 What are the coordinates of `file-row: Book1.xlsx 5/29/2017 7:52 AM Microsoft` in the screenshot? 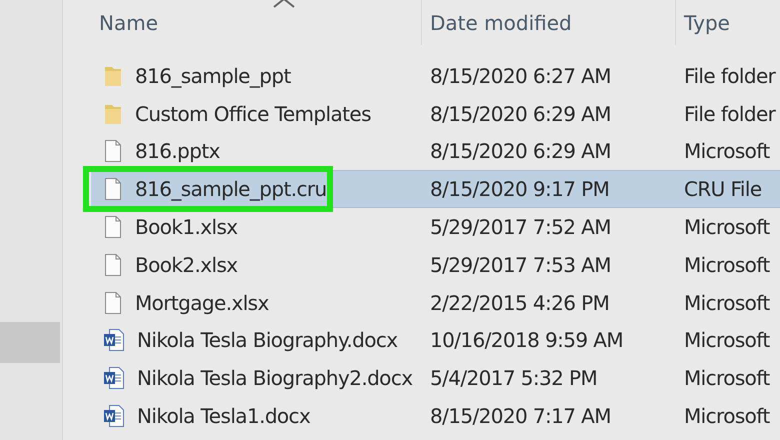 It's located at (435, 227).